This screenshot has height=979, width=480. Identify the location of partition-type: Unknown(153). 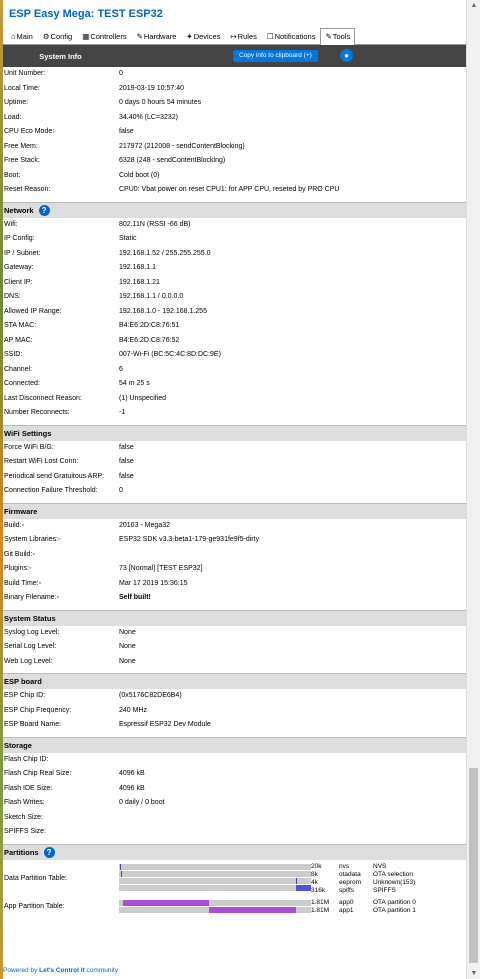
(394, 882).